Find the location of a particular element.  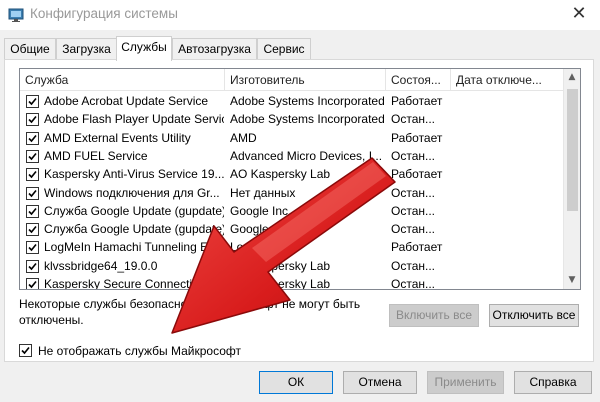

tab-general: Общие is located at coordinates (30, 49).